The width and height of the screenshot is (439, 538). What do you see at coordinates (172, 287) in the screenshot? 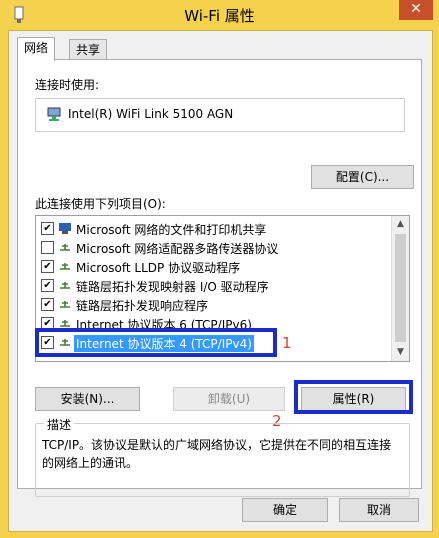
I see `item-label: 链路层拓扑发现映射器 I/O 驱动程序` at bounding box center [172, 287].